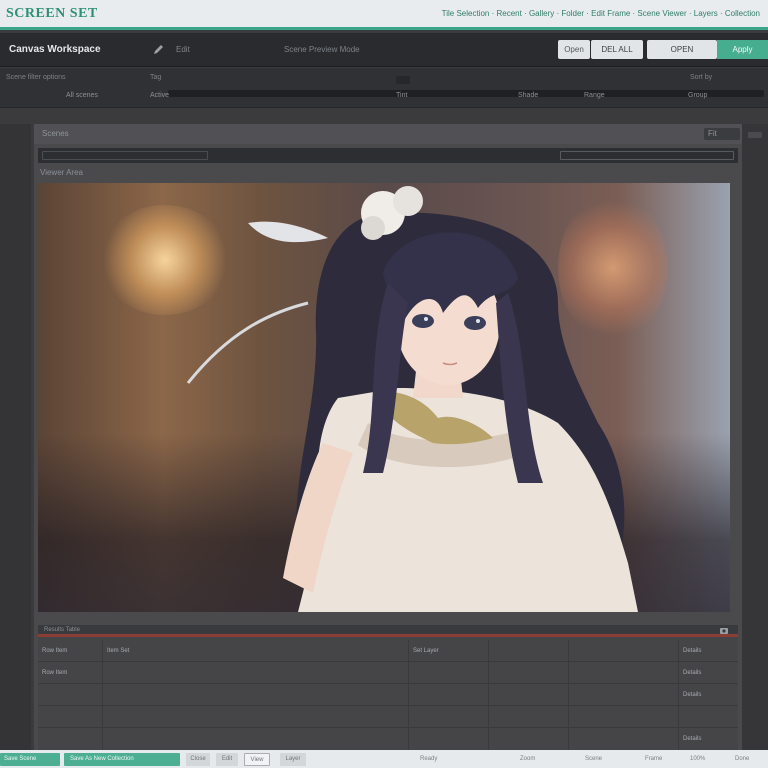  I want to click on panel-header: Scenes Fit, so click(388, 134).